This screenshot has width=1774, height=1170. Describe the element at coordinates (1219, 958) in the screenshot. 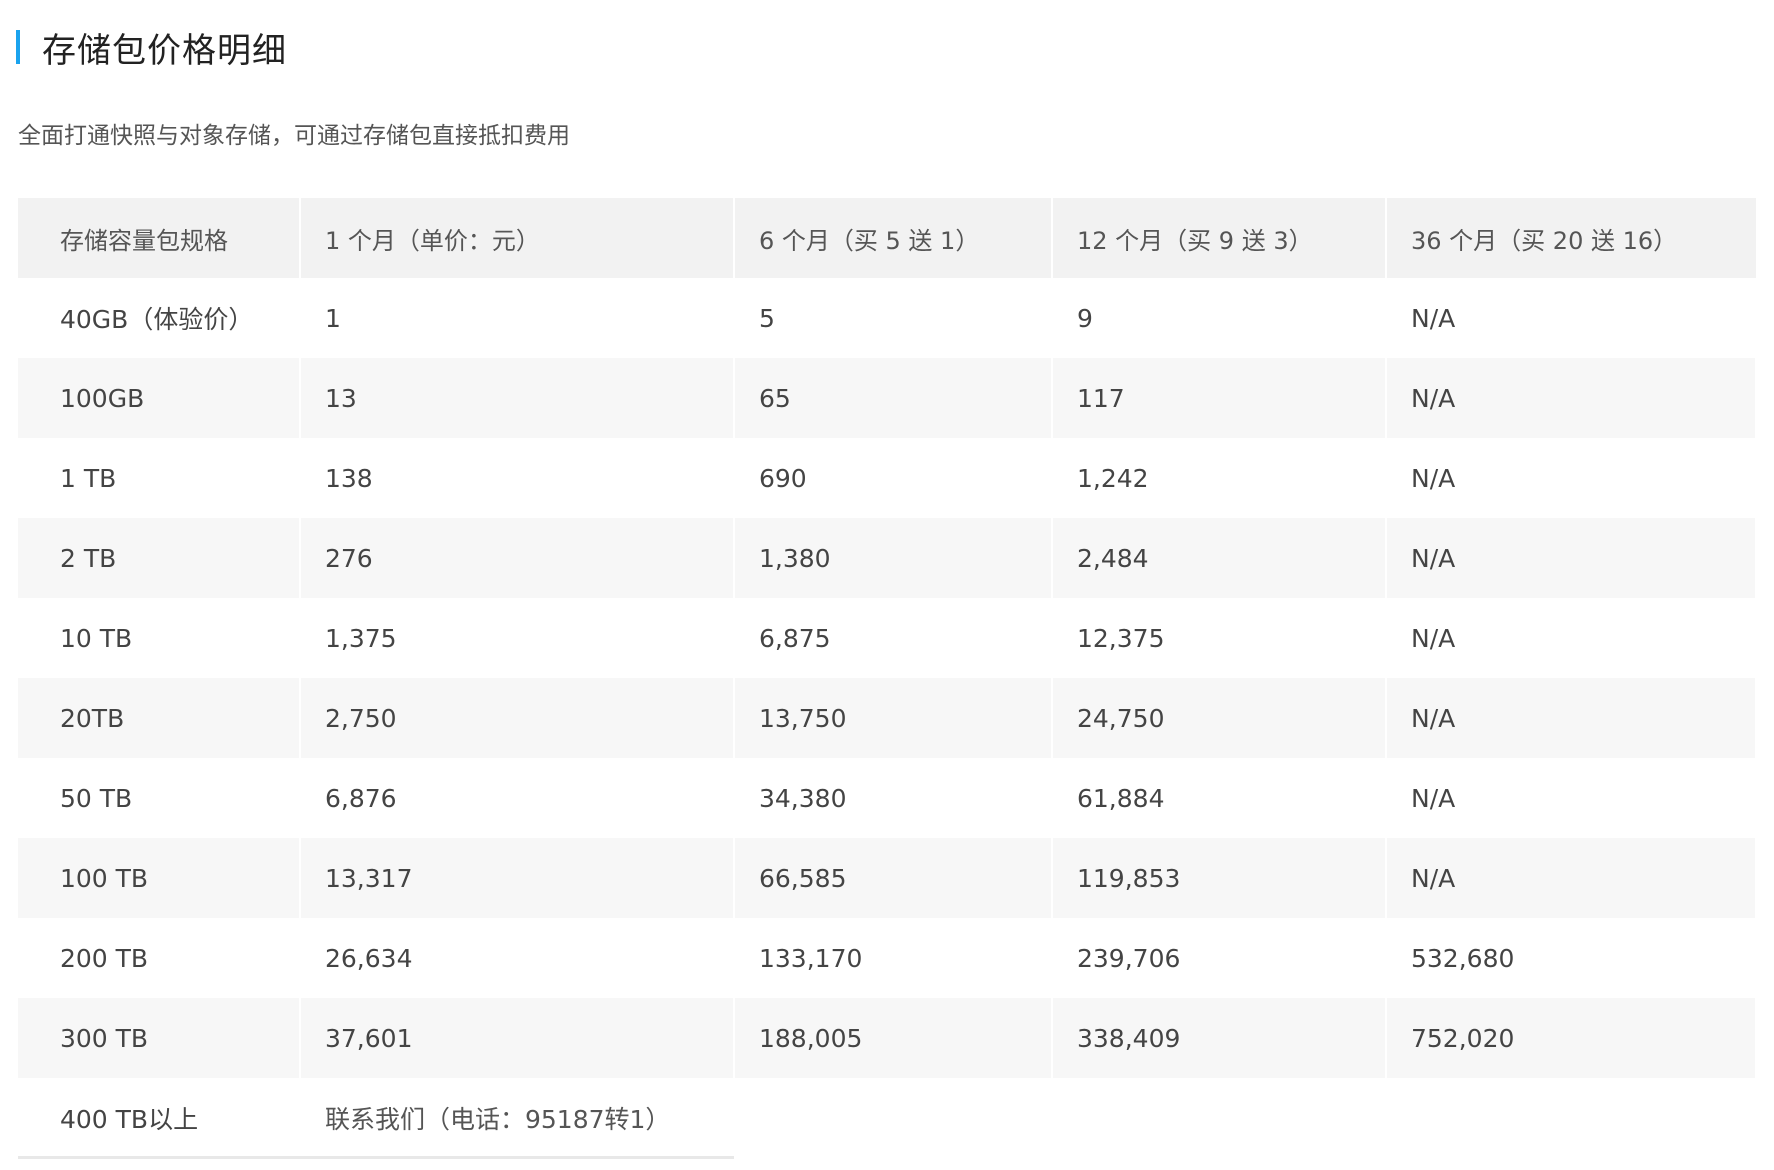

I see `table-cell-12-months: 239,706` at that location.